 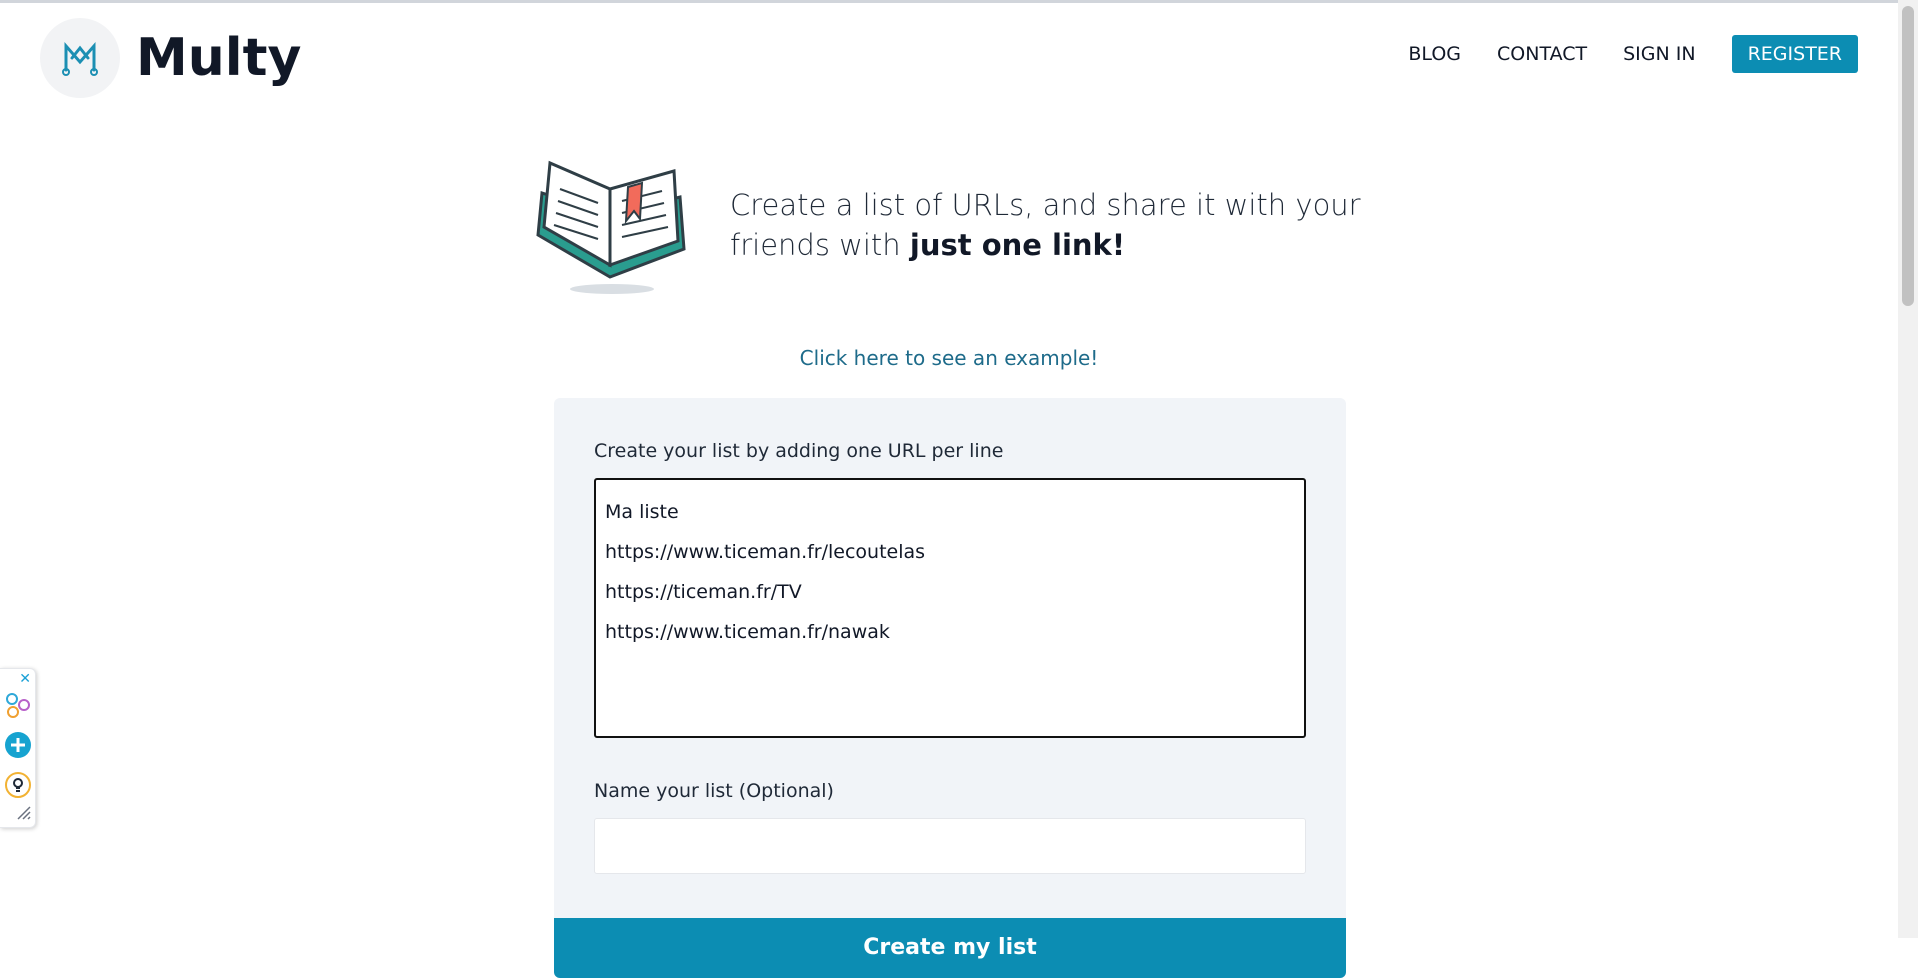 I want to click on register-button: REGISTER, so click(x=1794, y=54).